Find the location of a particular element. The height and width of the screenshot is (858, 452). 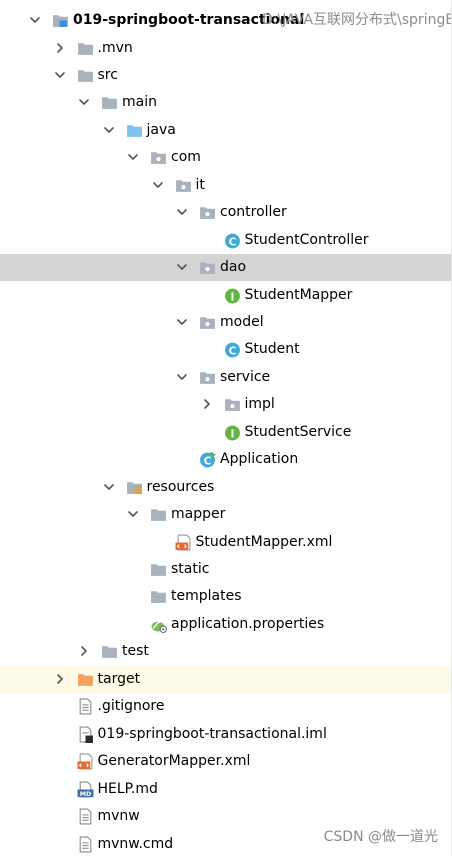

tree-row-com: com is located at coordinates (226, 157).